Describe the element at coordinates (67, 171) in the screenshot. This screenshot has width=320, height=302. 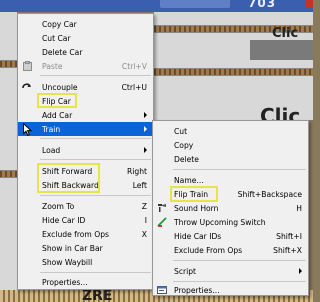
I see `menu-item-label: Shift Forward` at that location.